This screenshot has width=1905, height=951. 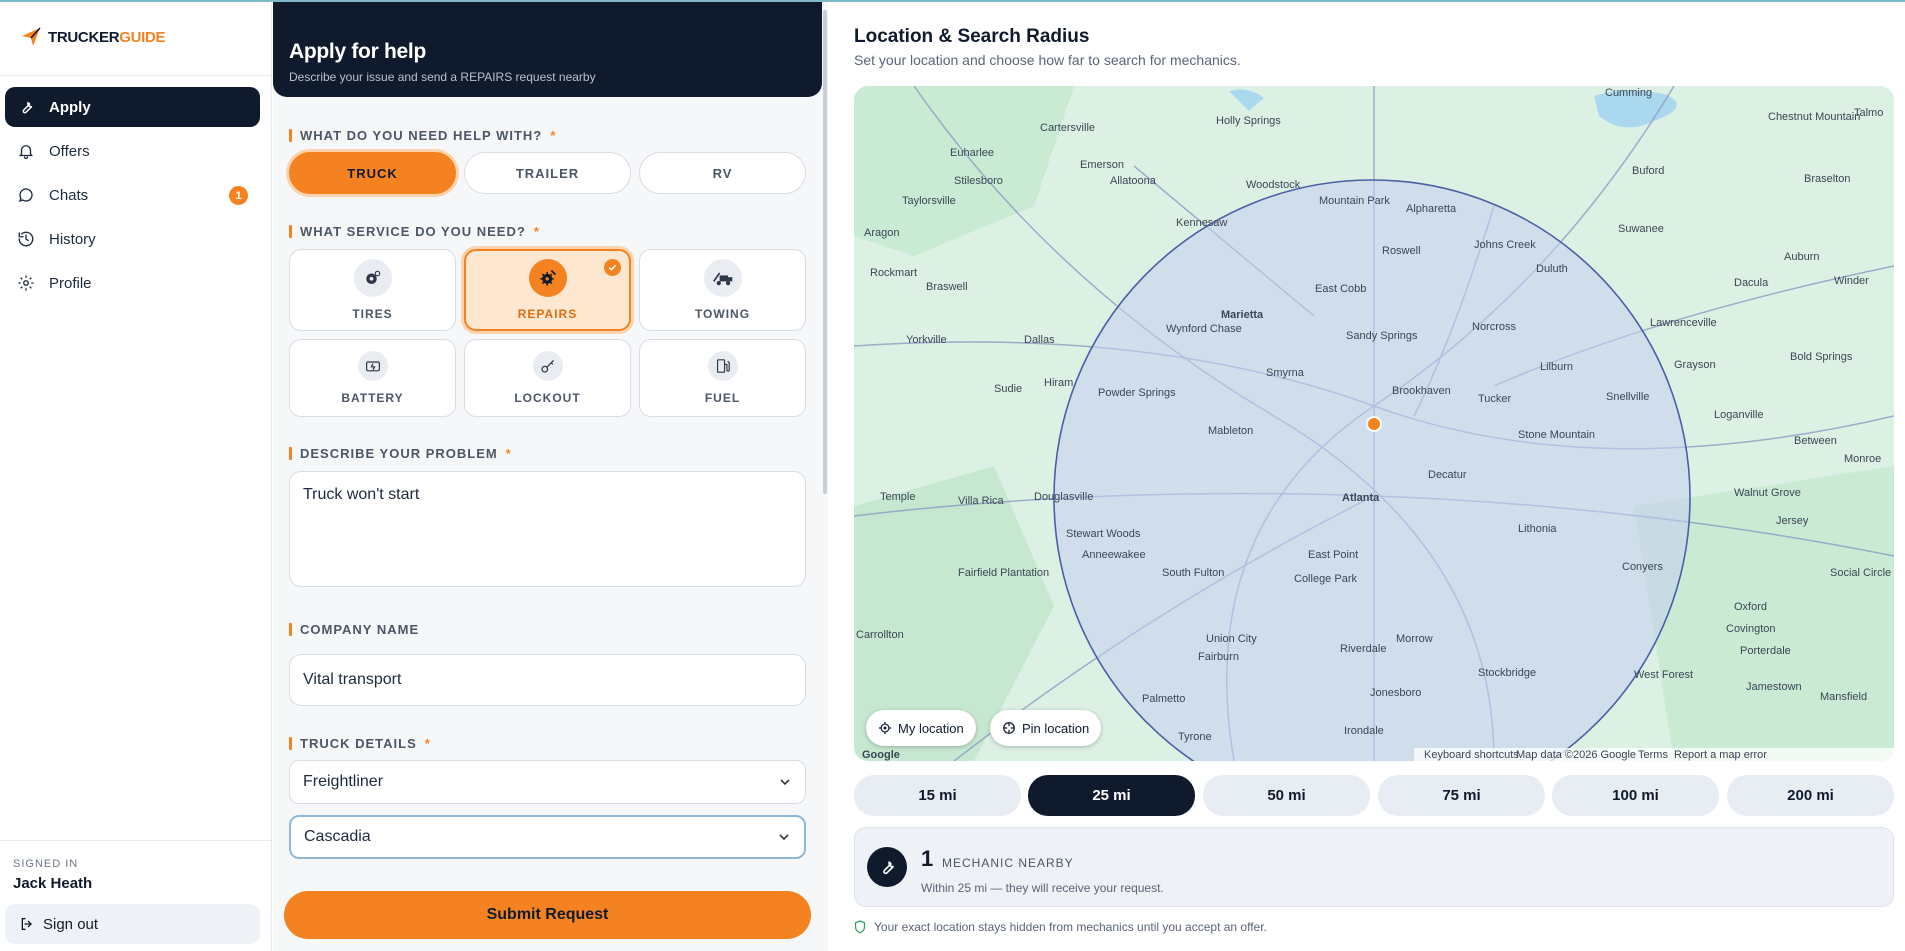 I want to click on service-option-label: LOCKOUT, so click(x=547, y=398).